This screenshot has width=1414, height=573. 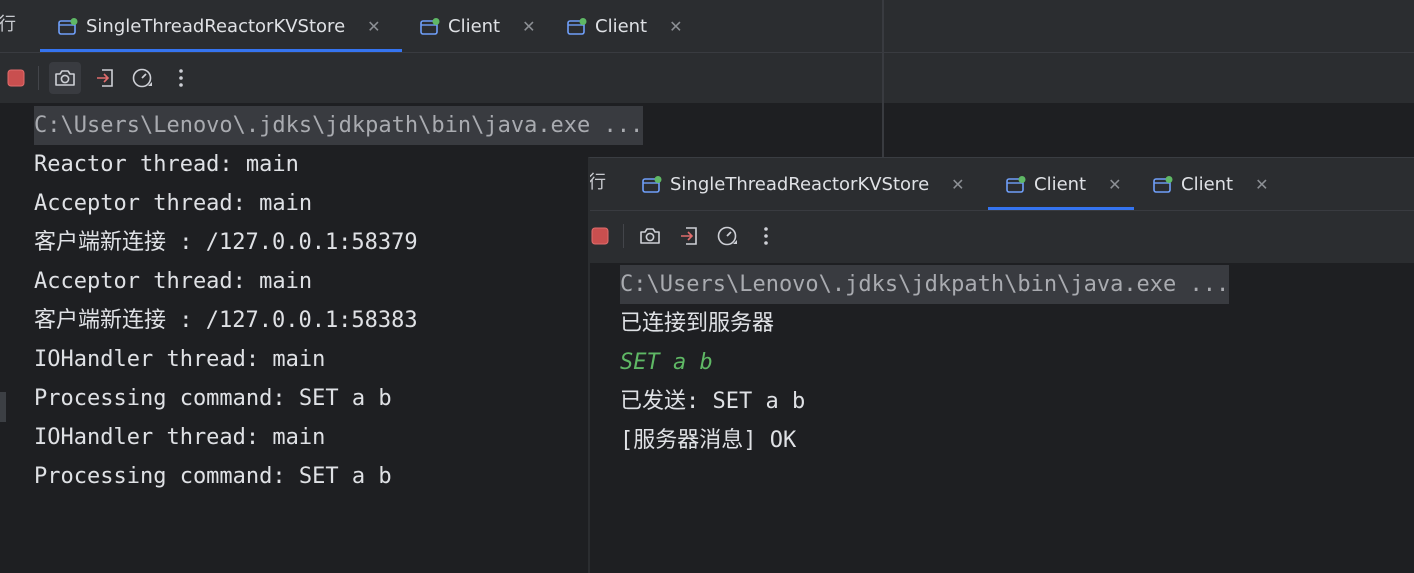 What do you see at coordinates (883, 80) in the screenshot?
I see `window-divider` at bounding box center [883, 80].